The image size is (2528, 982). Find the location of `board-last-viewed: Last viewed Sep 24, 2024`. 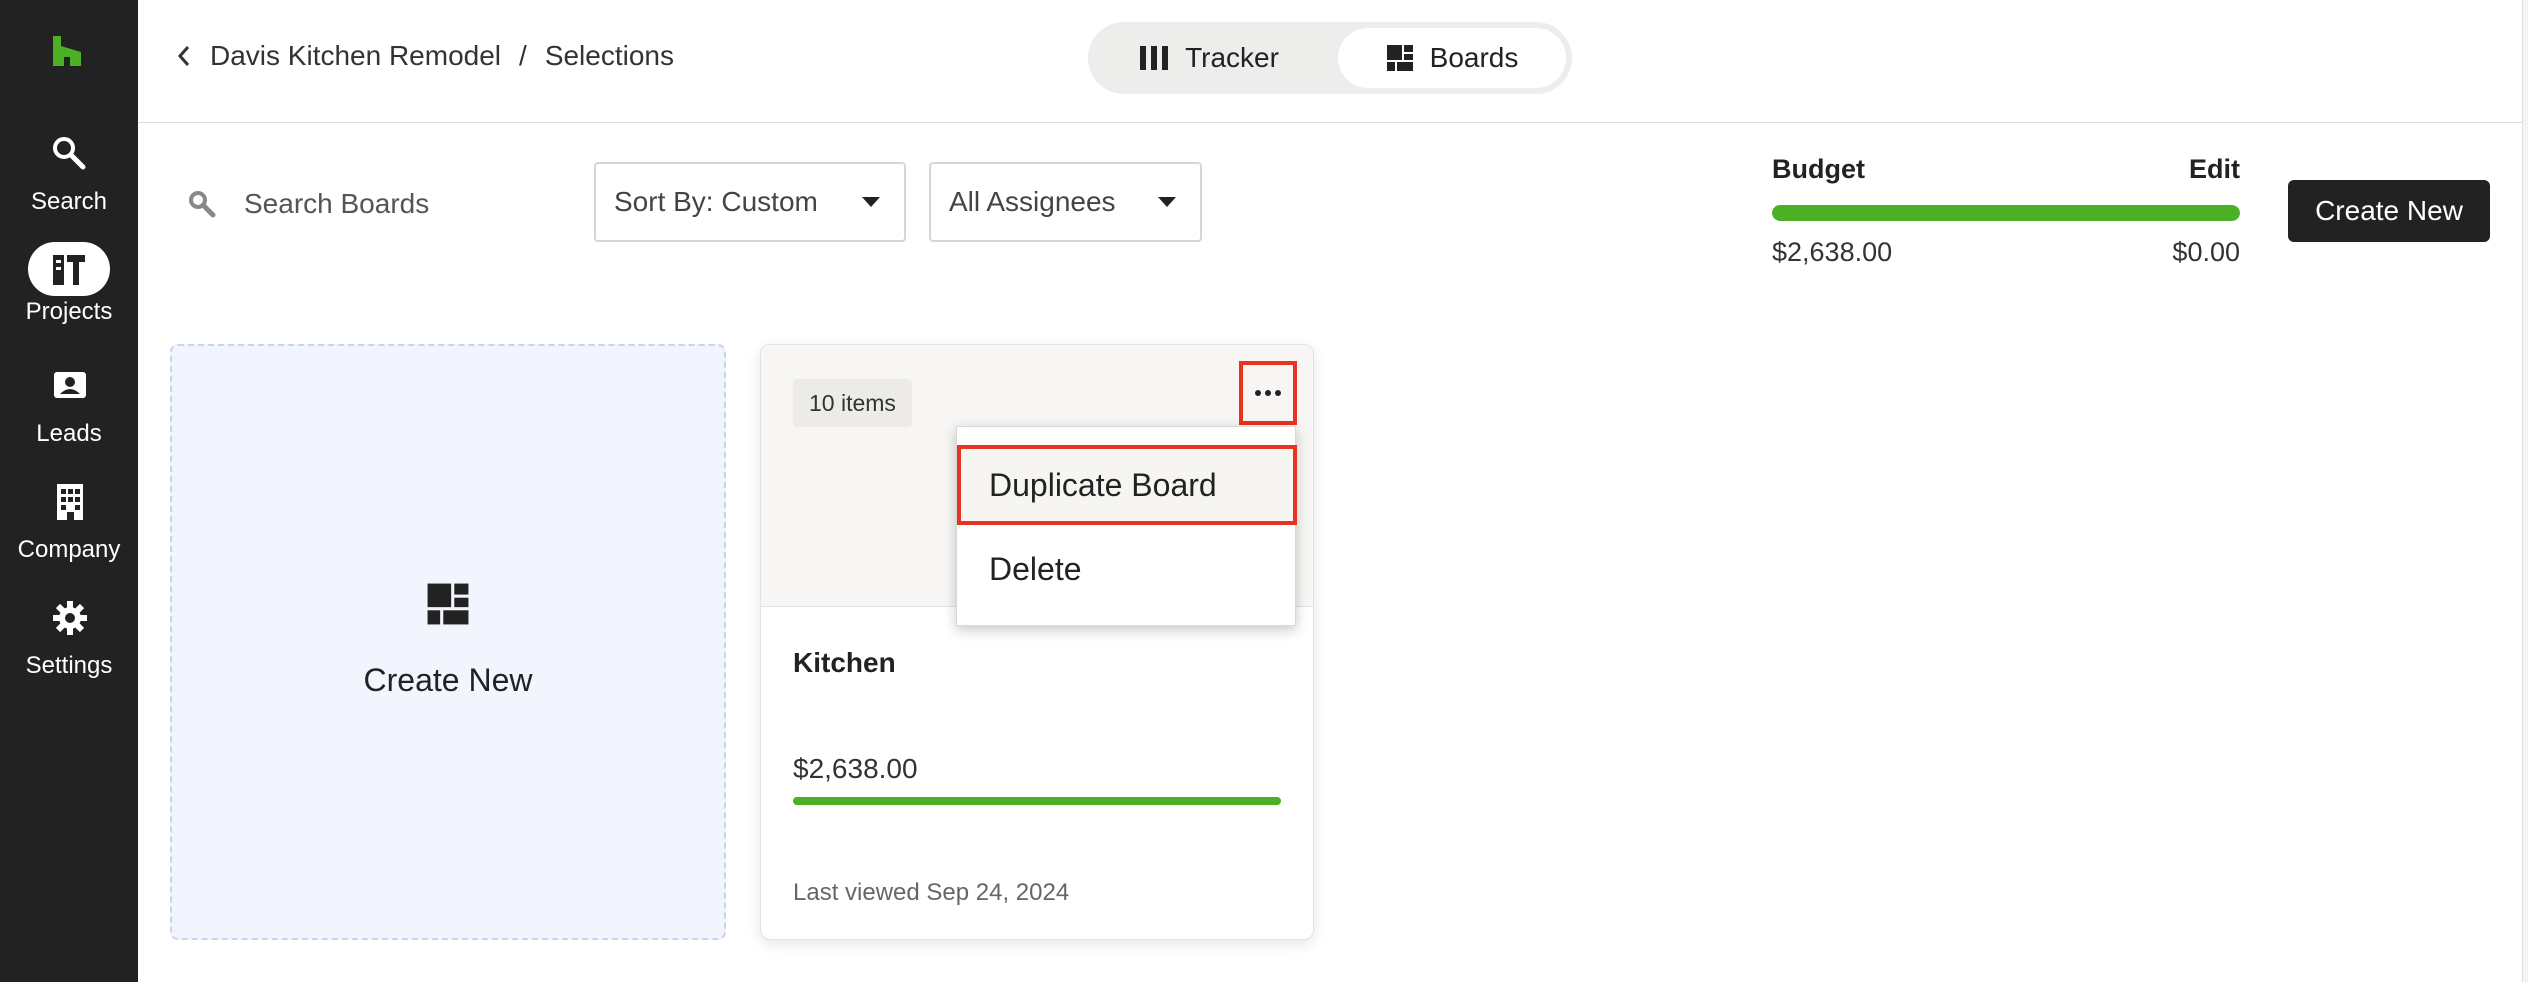

board-last-viewed: Last viewed Sep 24, 2024 is located at coordinates (931, 892).